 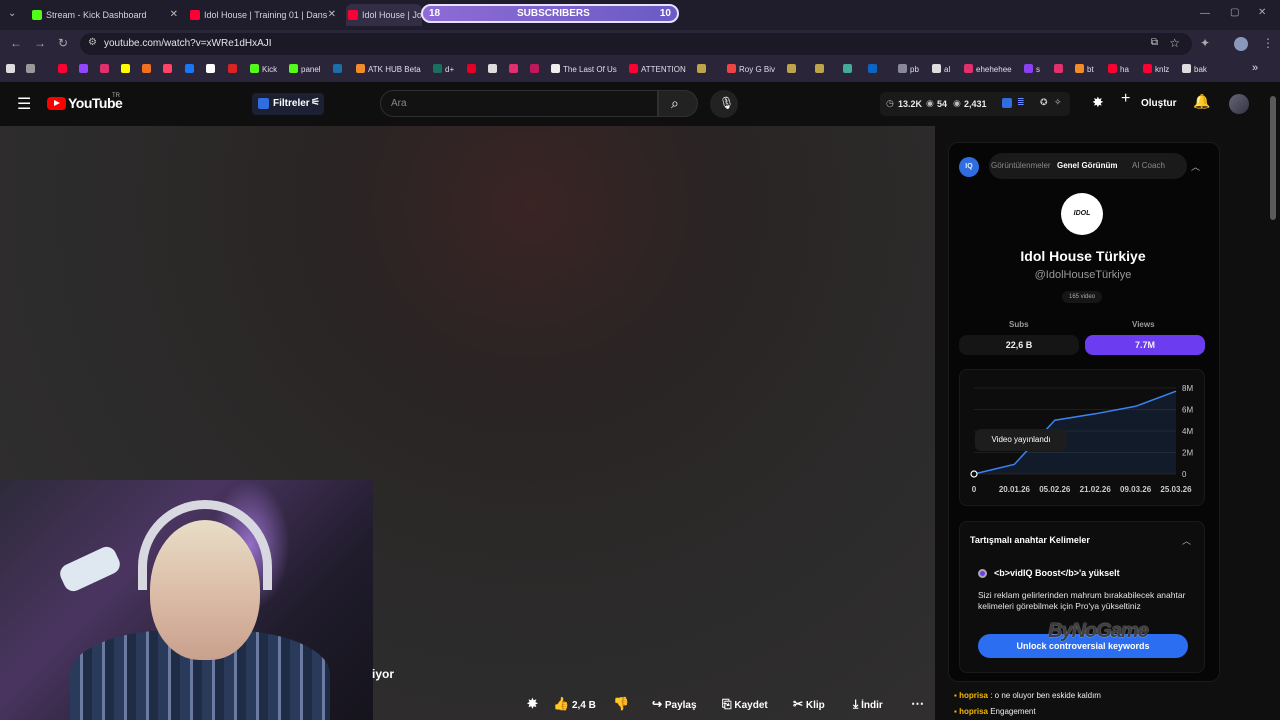 I want to click on bookmark-atk-hub: ATK HUB Beta, so click(x=388, y=69).